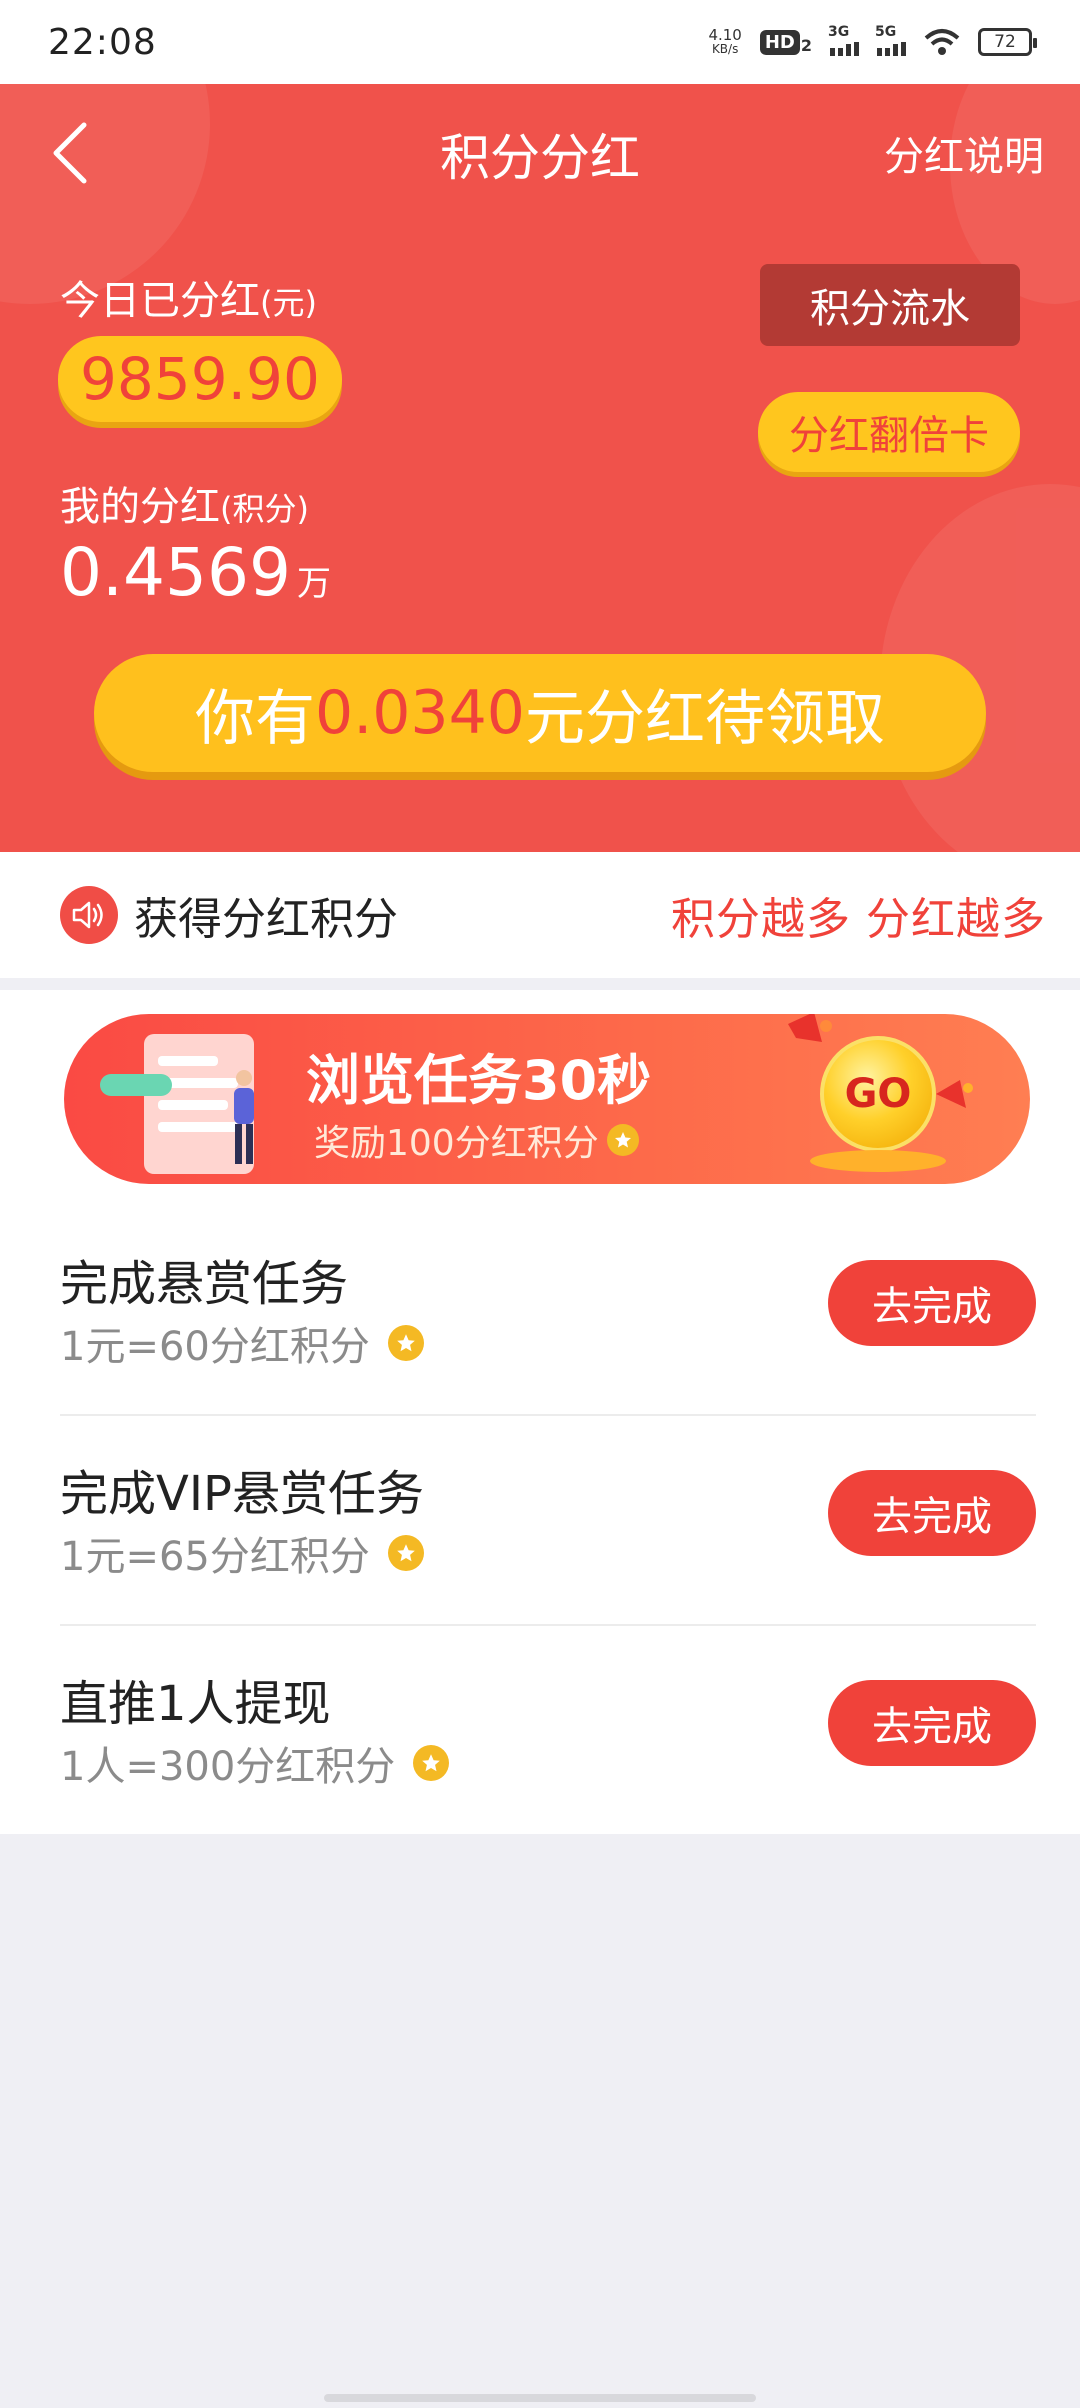  What do you see at coordinates (456, 1143) in the screenshot?
I see `banner-subtitle-text: 奖励100分红积分` at bounding box center [456, 1143].